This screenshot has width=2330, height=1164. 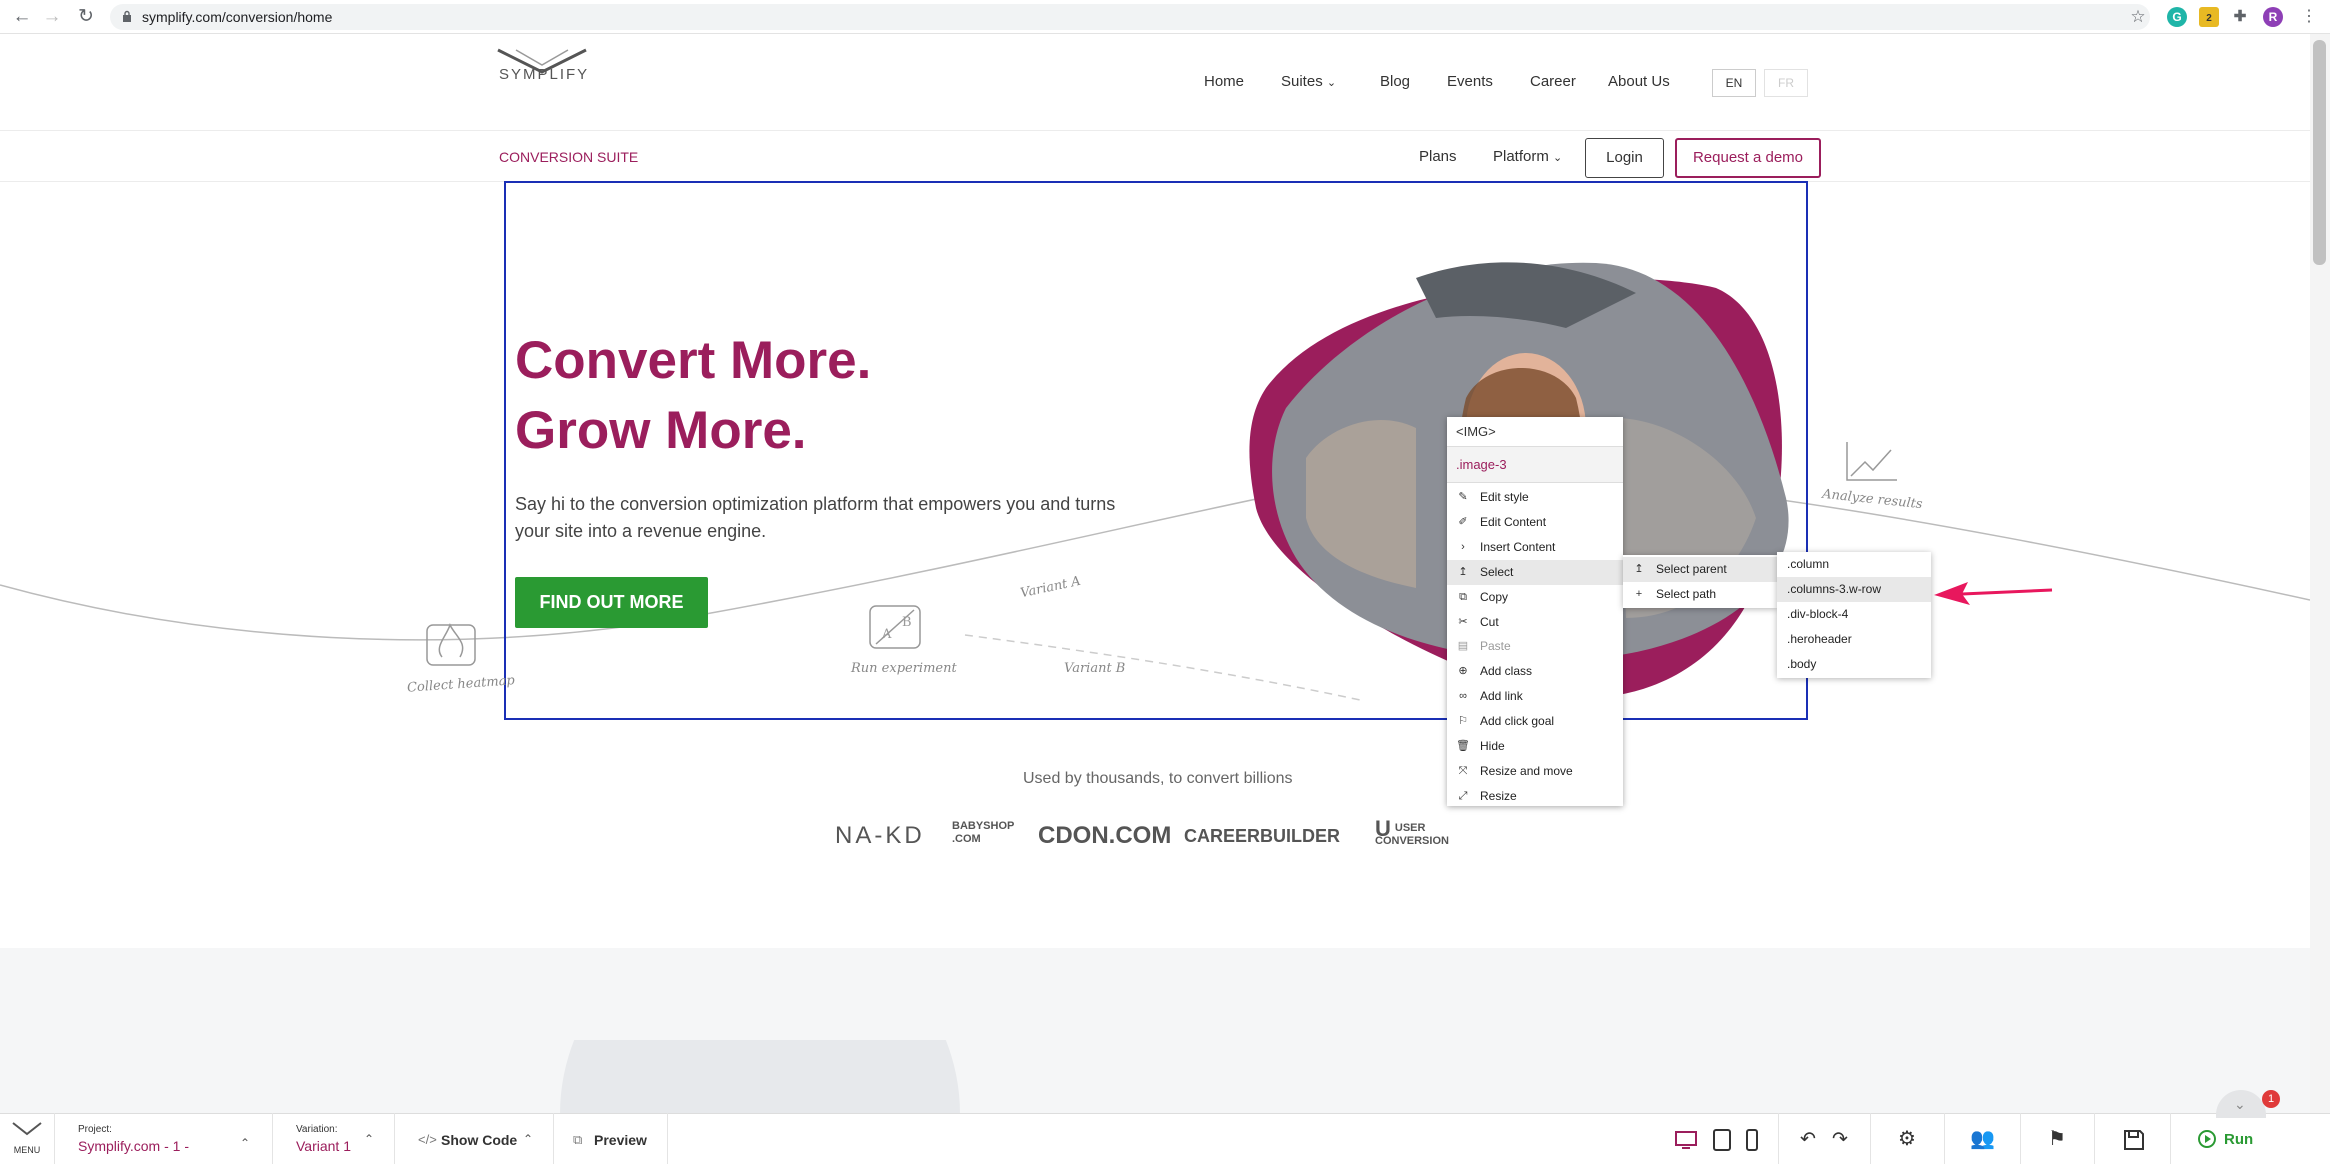 I want to click on menu-insert-content: › Insert Content, so click(x=1535, y=547).